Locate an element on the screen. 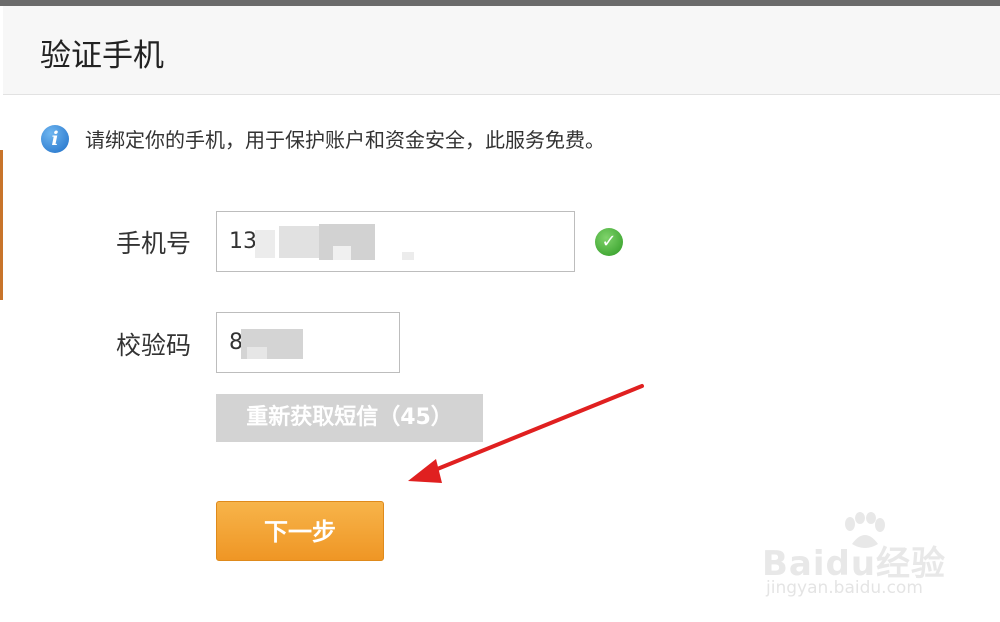 This screenshot has height=622, width=1000. arrow-head is located at coordinates (425, 471).